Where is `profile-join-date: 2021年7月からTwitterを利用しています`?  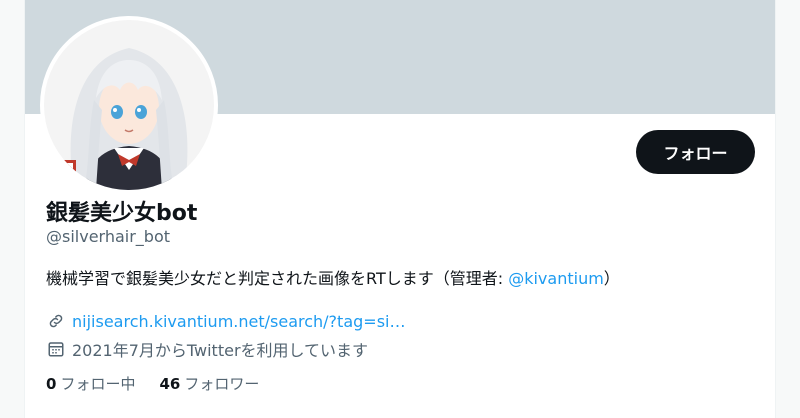
profile-join-date: 2021年7月からTwitterを利用しています is located at coordinates (207, 349).